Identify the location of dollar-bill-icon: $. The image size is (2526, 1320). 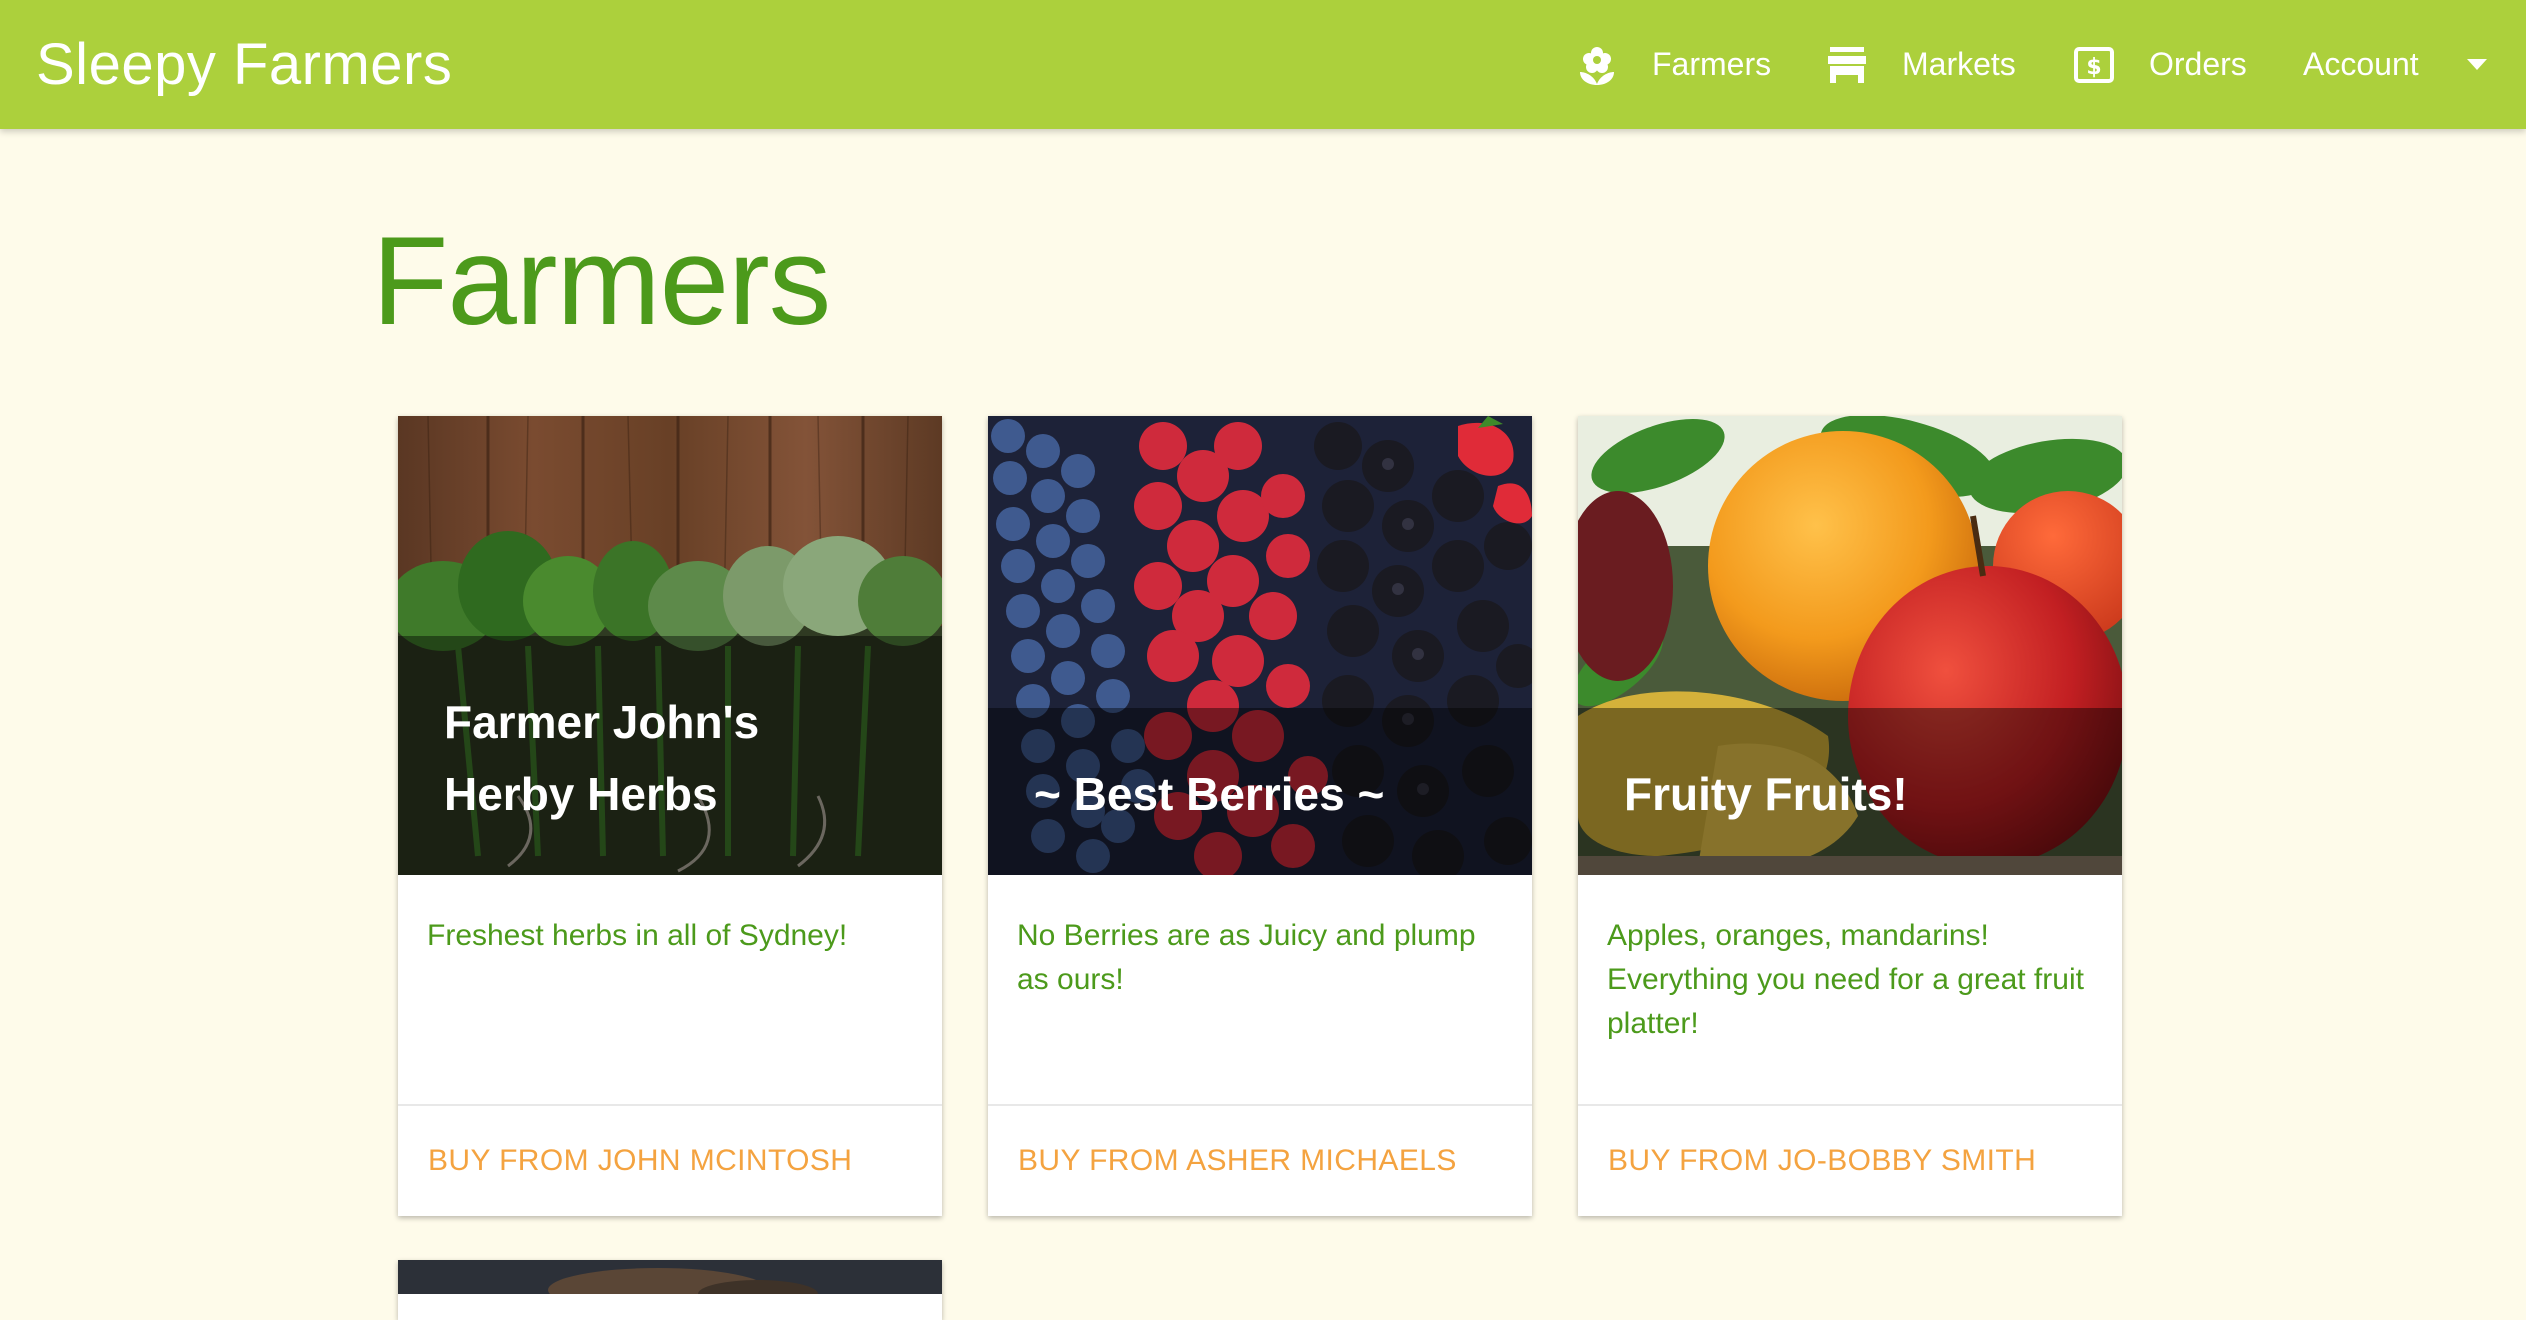
(2094, 65).